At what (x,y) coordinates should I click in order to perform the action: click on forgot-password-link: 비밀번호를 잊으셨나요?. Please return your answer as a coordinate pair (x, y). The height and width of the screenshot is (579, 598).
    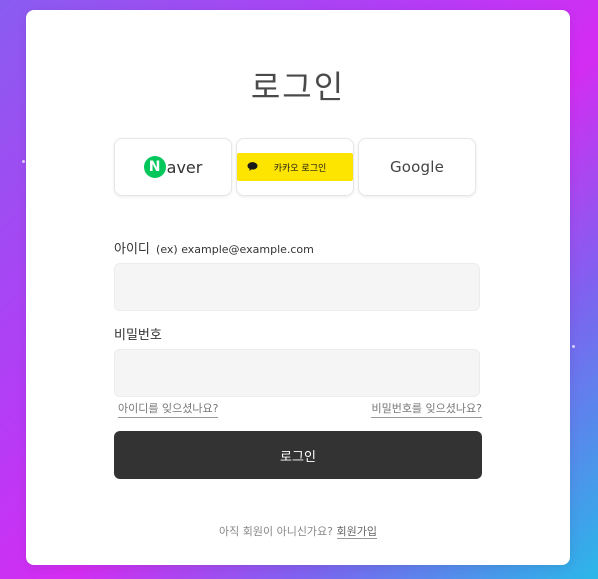
    Looking at the image, I should click on (426, 409).